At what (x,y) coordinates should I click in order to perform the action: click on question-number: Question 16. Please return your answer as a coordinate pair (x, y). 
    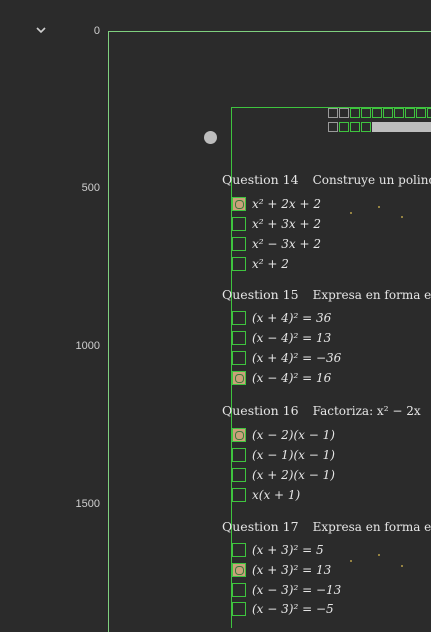
    Looking at the image, I should click on (260, 410).